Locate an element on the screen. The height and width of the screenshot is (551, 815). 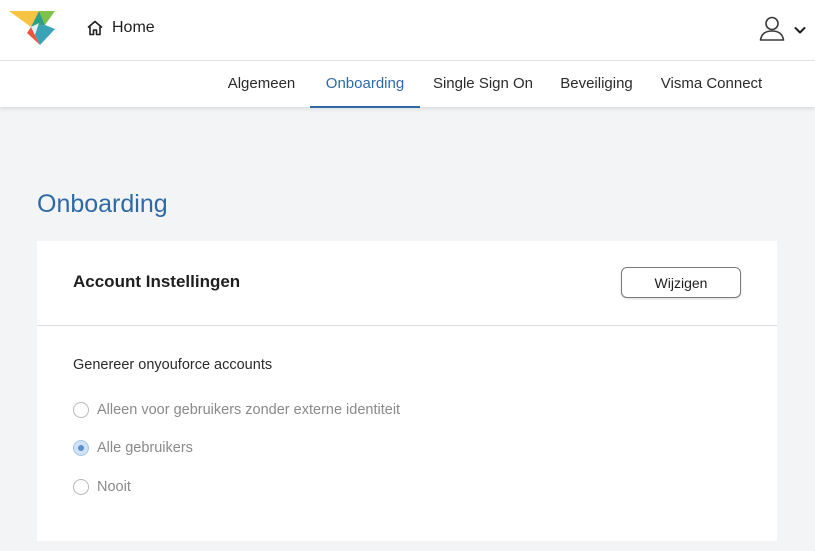
top-bar: Home is located at coordinates (407, 30).